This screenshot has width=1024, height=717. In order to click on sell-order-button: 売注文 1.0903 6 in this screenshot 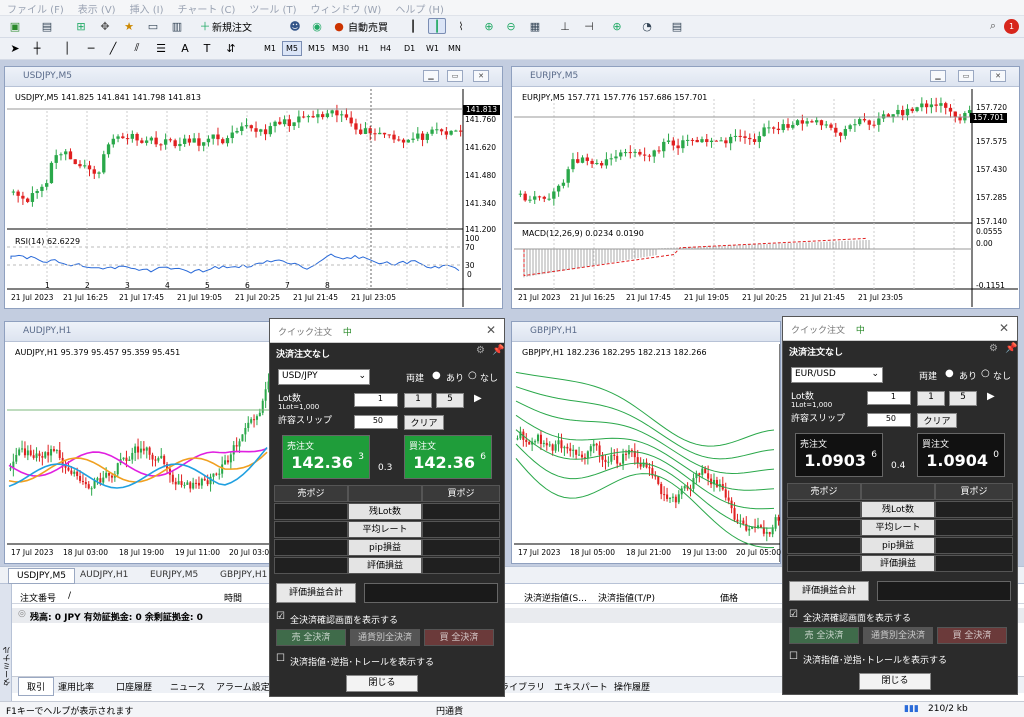, I will do `click(839, 455)`.